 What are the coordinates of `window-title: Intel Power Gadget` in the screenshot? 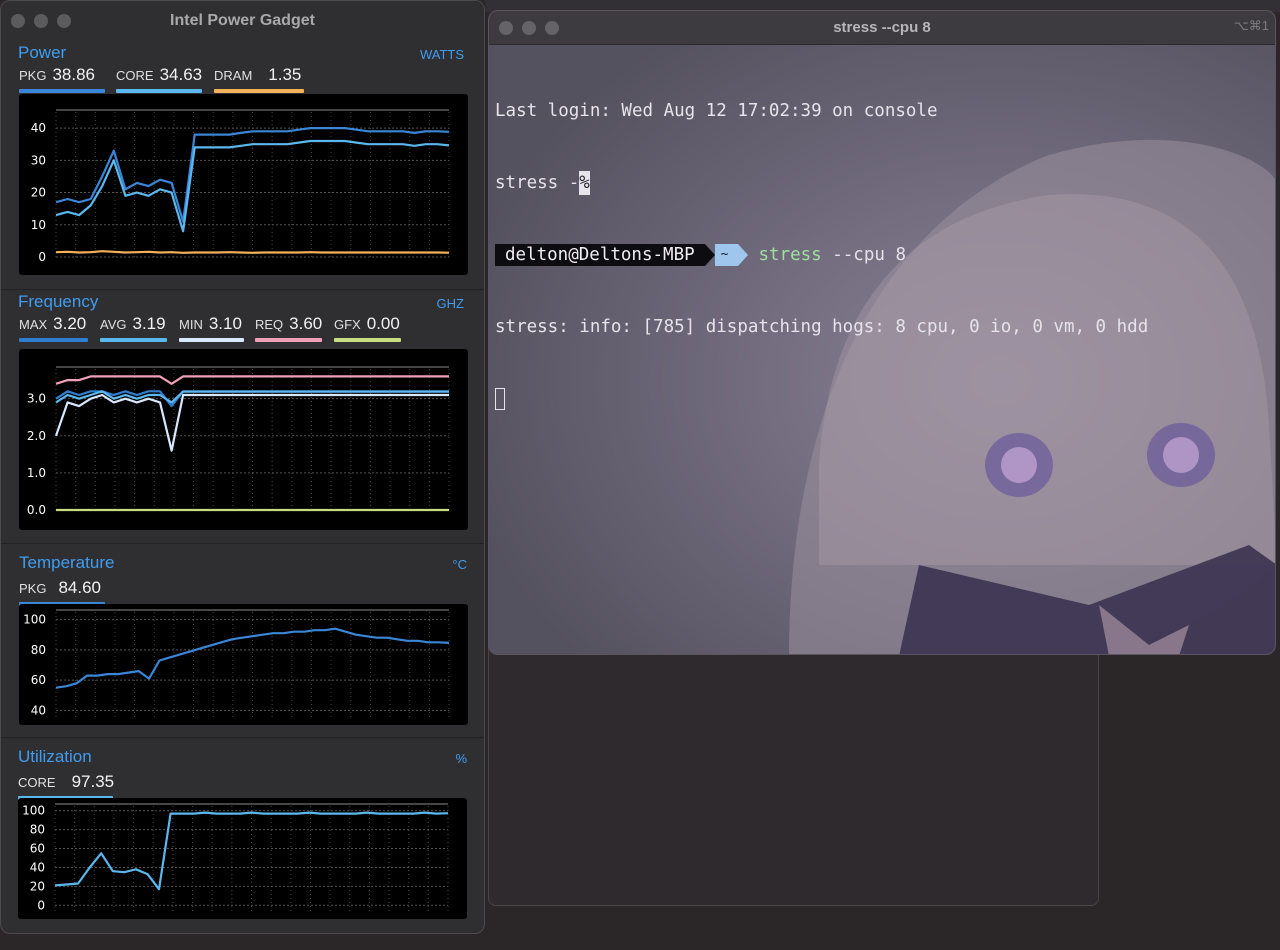 It's located at (242, 20).